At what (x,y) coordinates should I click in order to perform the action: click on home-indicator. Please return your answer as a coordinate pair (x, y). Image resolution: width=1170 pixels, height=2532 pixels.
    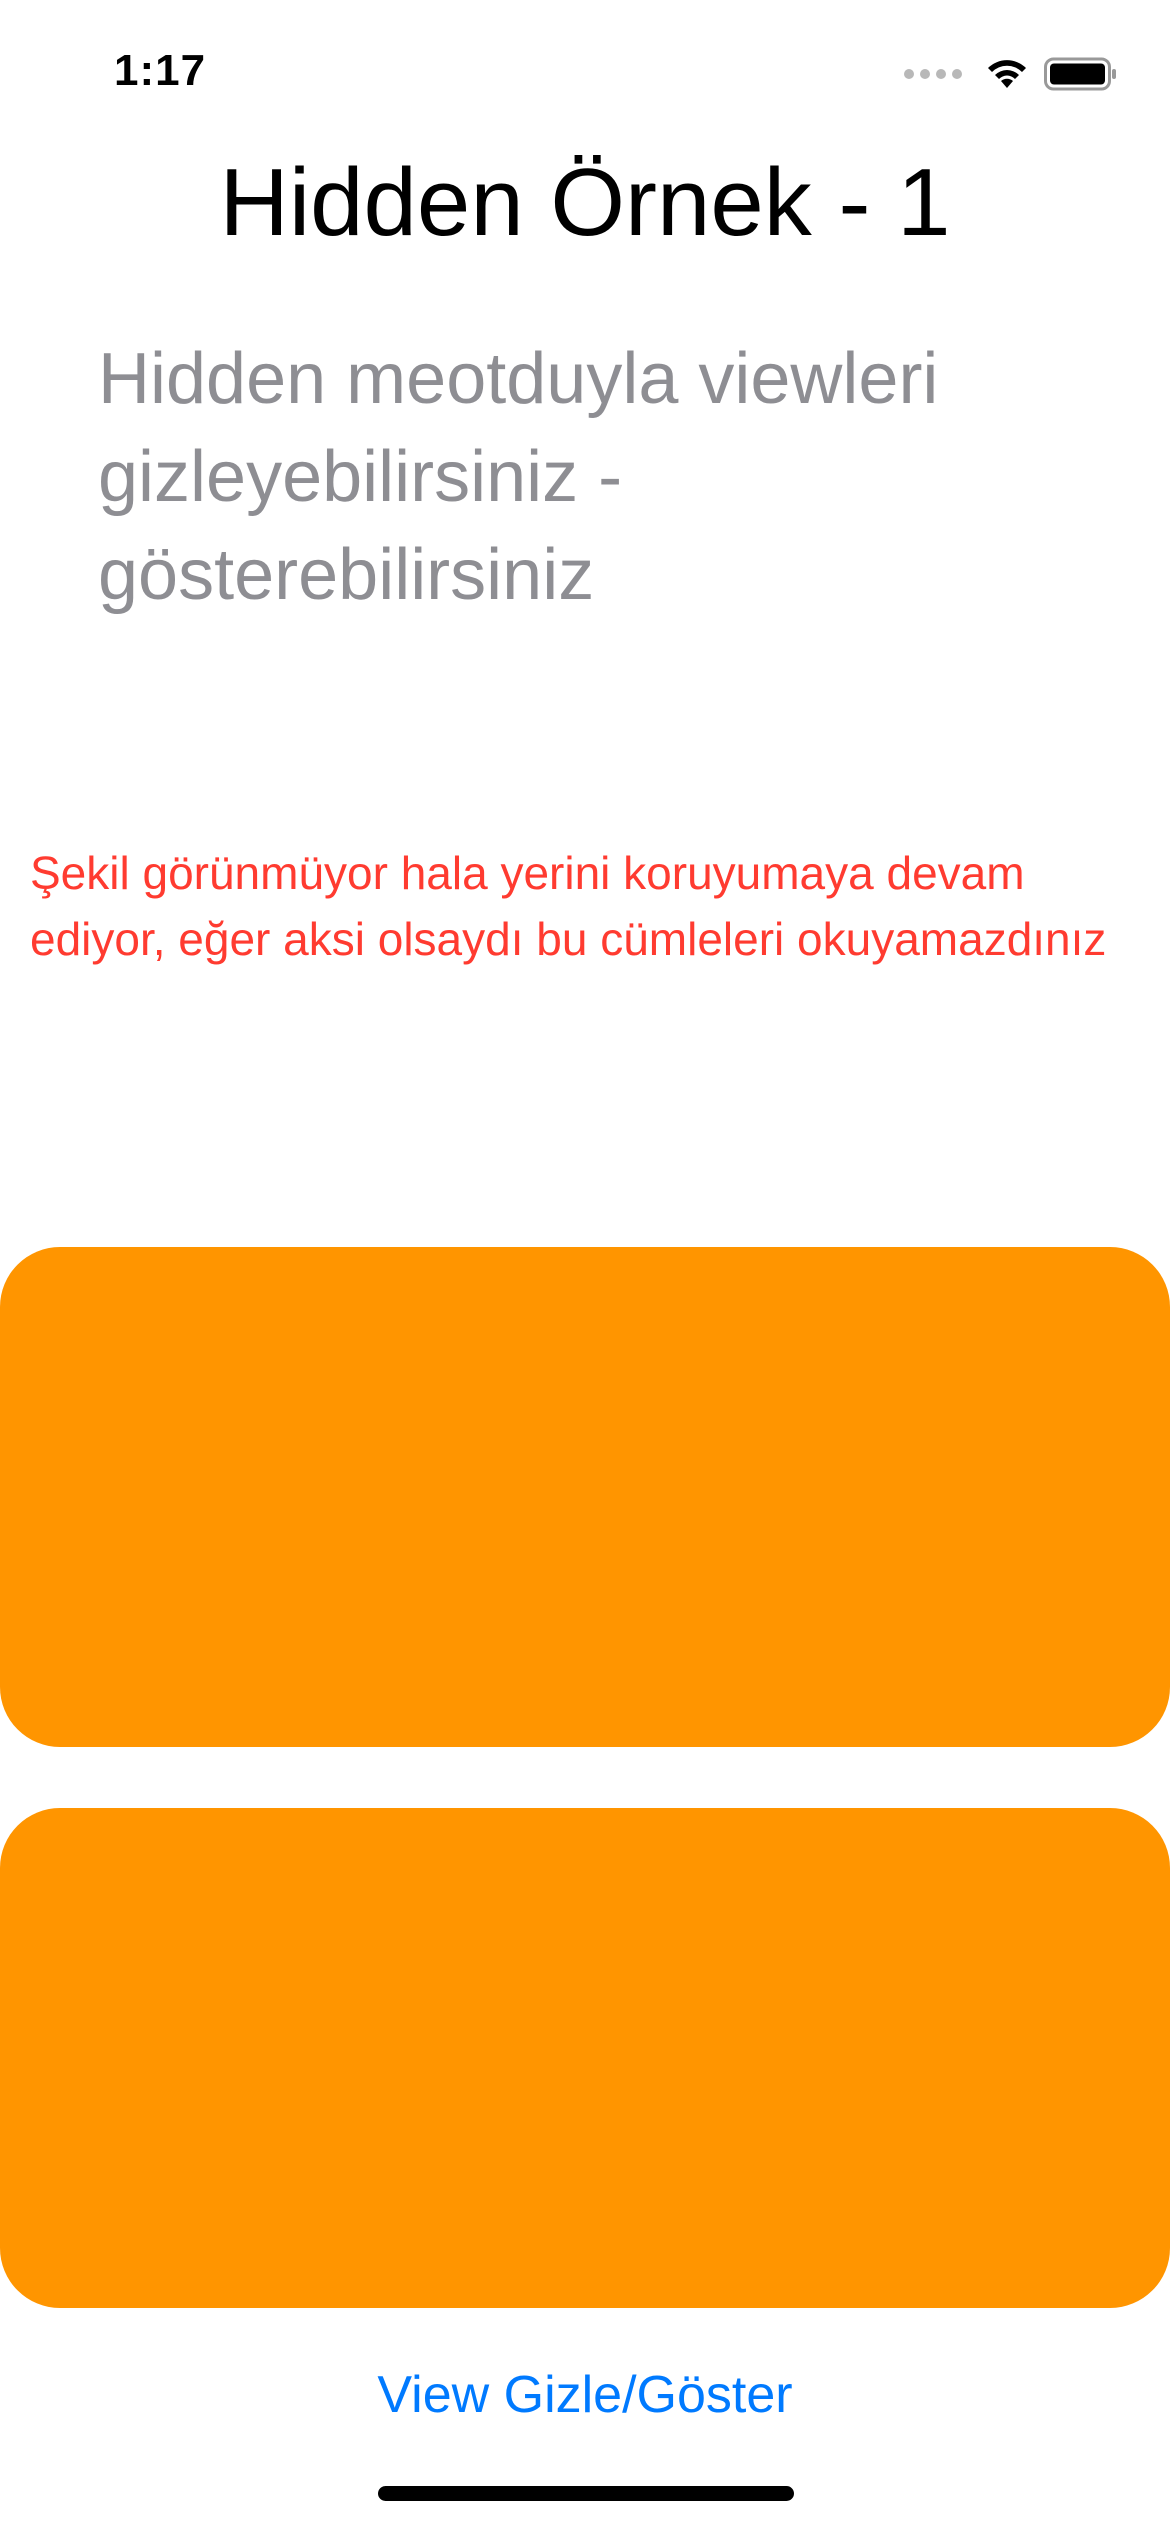
    Looking at the image, I should click on (586, 2493).